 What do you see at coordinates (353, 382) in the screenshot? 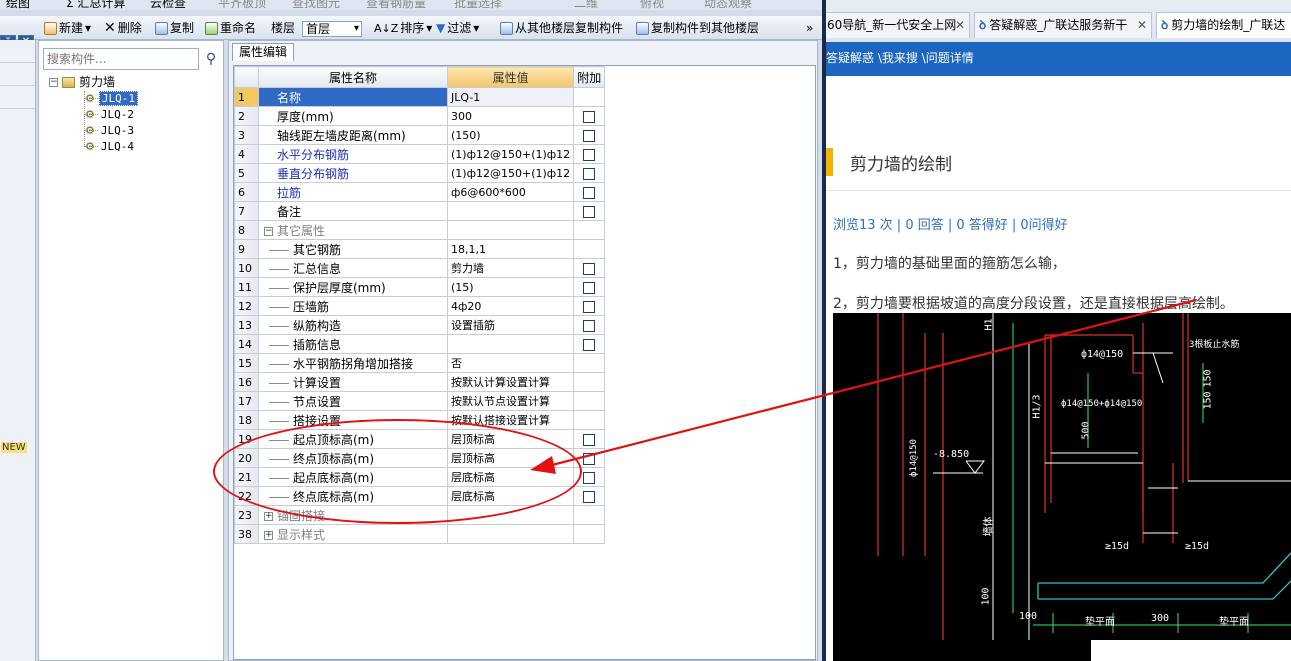
I see `property-name-cell: 计算设置` at bounding box center [353, 382].